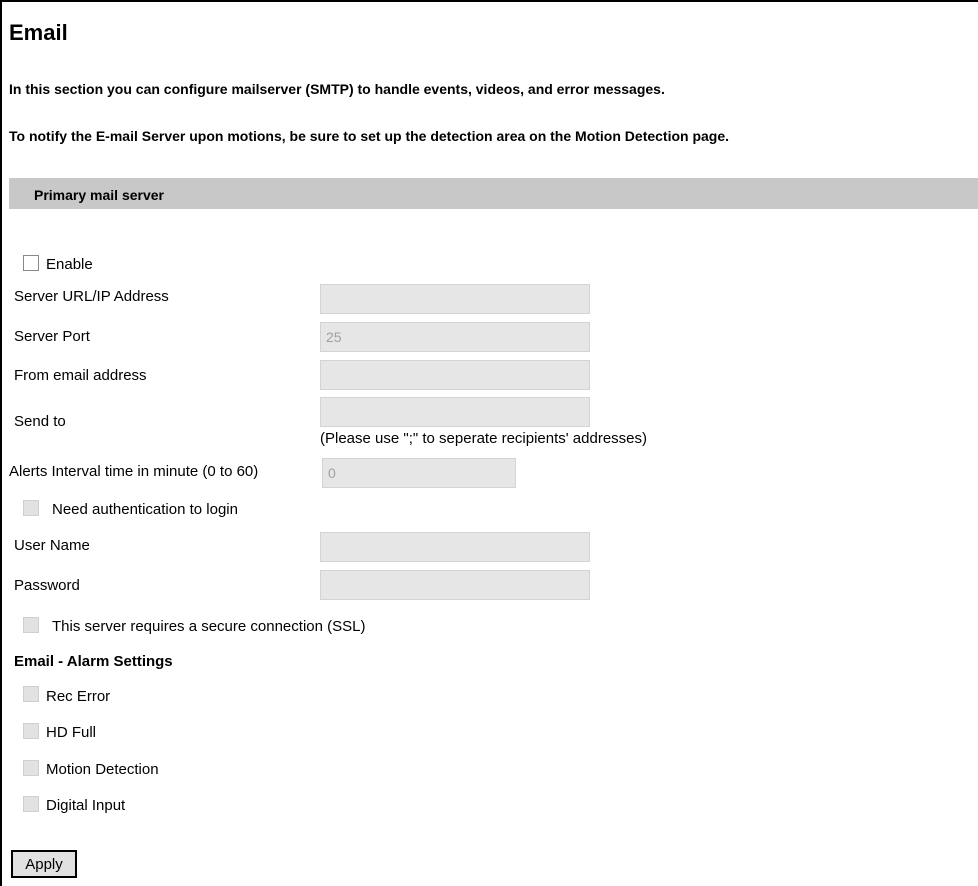  Describe the element at coordinates (102, 769) in the screenshot. I see `motion-detection-label: Motion Detection` at that location.